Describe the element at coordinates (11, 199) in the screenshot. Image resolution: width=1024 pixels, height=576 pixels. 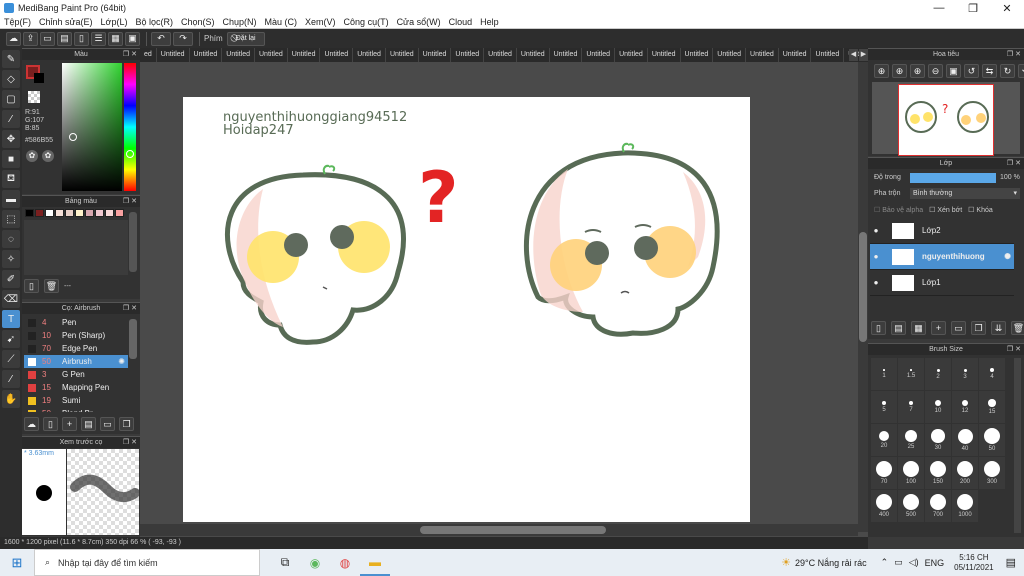
I see `gradient-tool-icon: ▬` at that location.